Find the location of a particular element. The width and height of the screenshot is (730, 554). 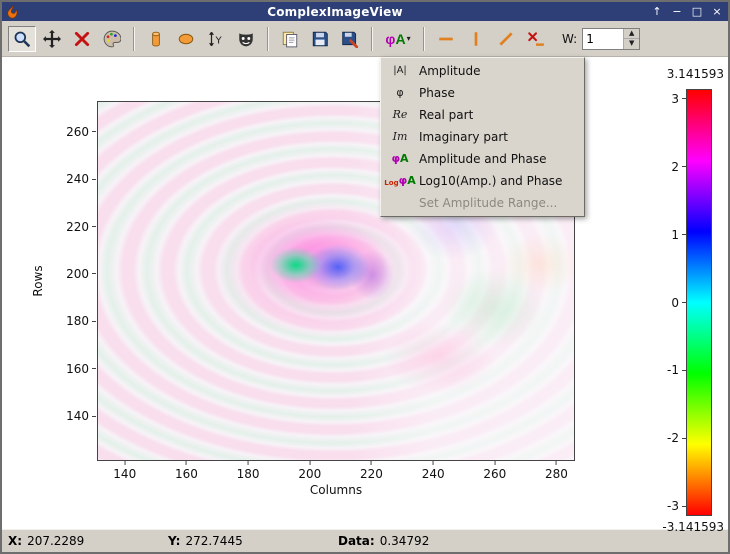

pin-button: ↑ is located at coordinates (657, 12).